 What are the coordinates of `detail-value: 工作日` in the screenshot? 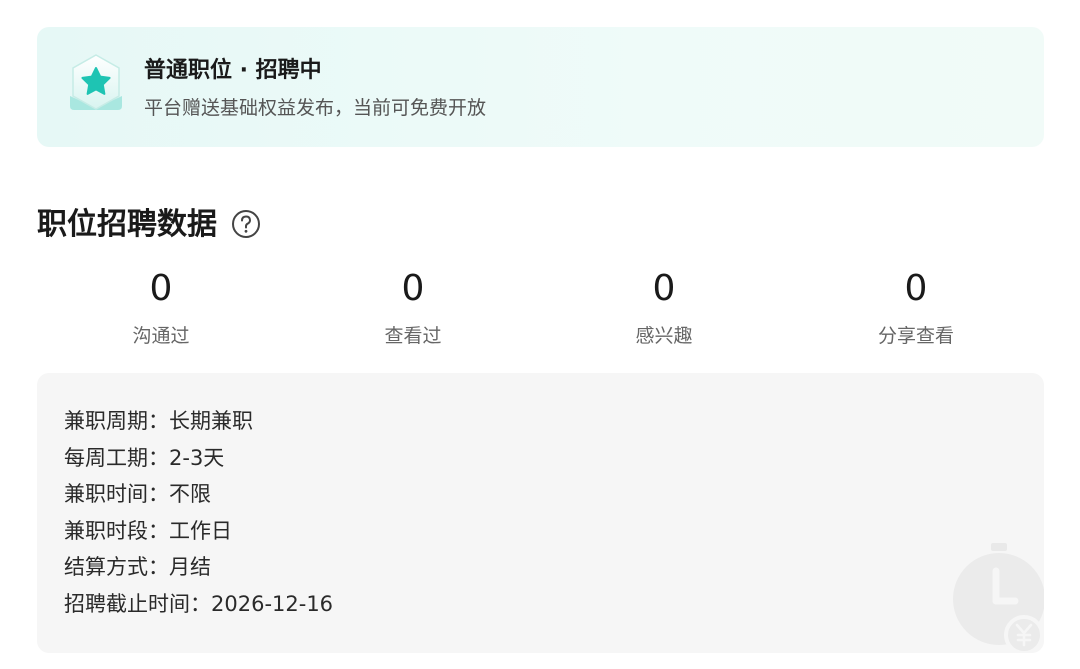 It's located at (200, 530).